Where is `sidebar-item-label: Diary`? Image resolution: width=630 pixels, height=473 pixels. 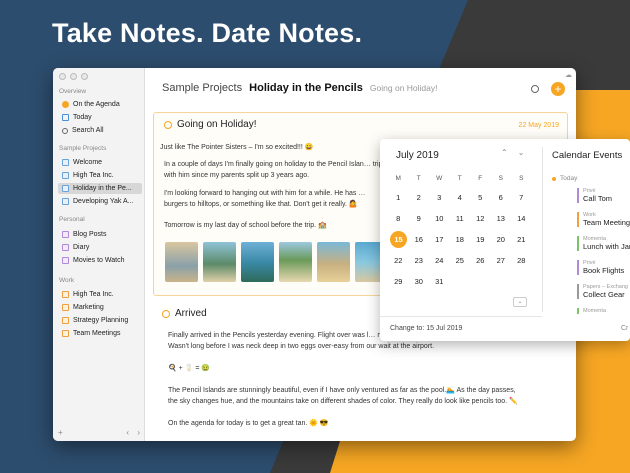 sidebar-item-label: Diary is located at coordinates (81, 247).